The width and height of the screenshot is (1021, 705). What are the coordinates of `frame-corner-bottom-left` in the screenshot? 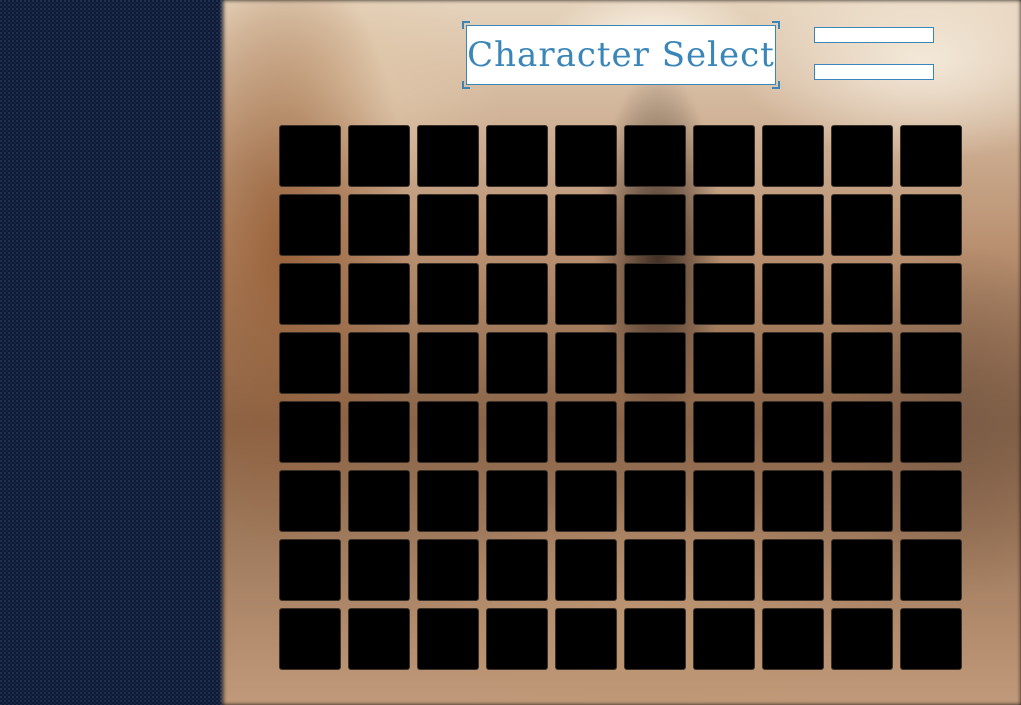 It's located at (466, 85).